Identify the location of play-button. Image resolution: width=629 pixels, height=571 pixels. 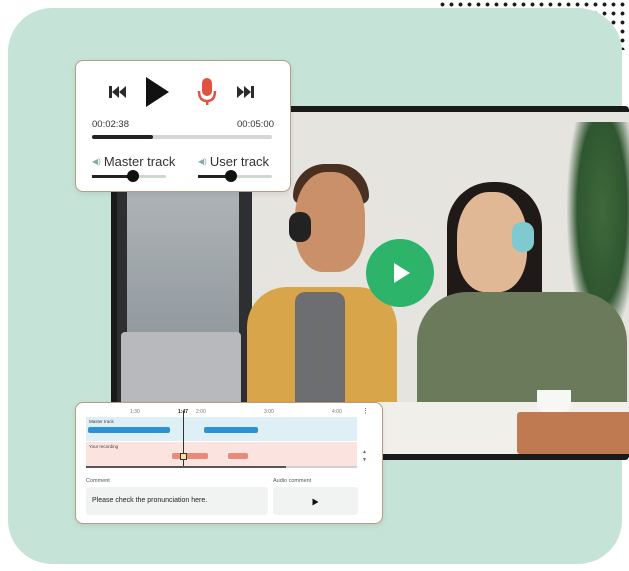
(157, 93).